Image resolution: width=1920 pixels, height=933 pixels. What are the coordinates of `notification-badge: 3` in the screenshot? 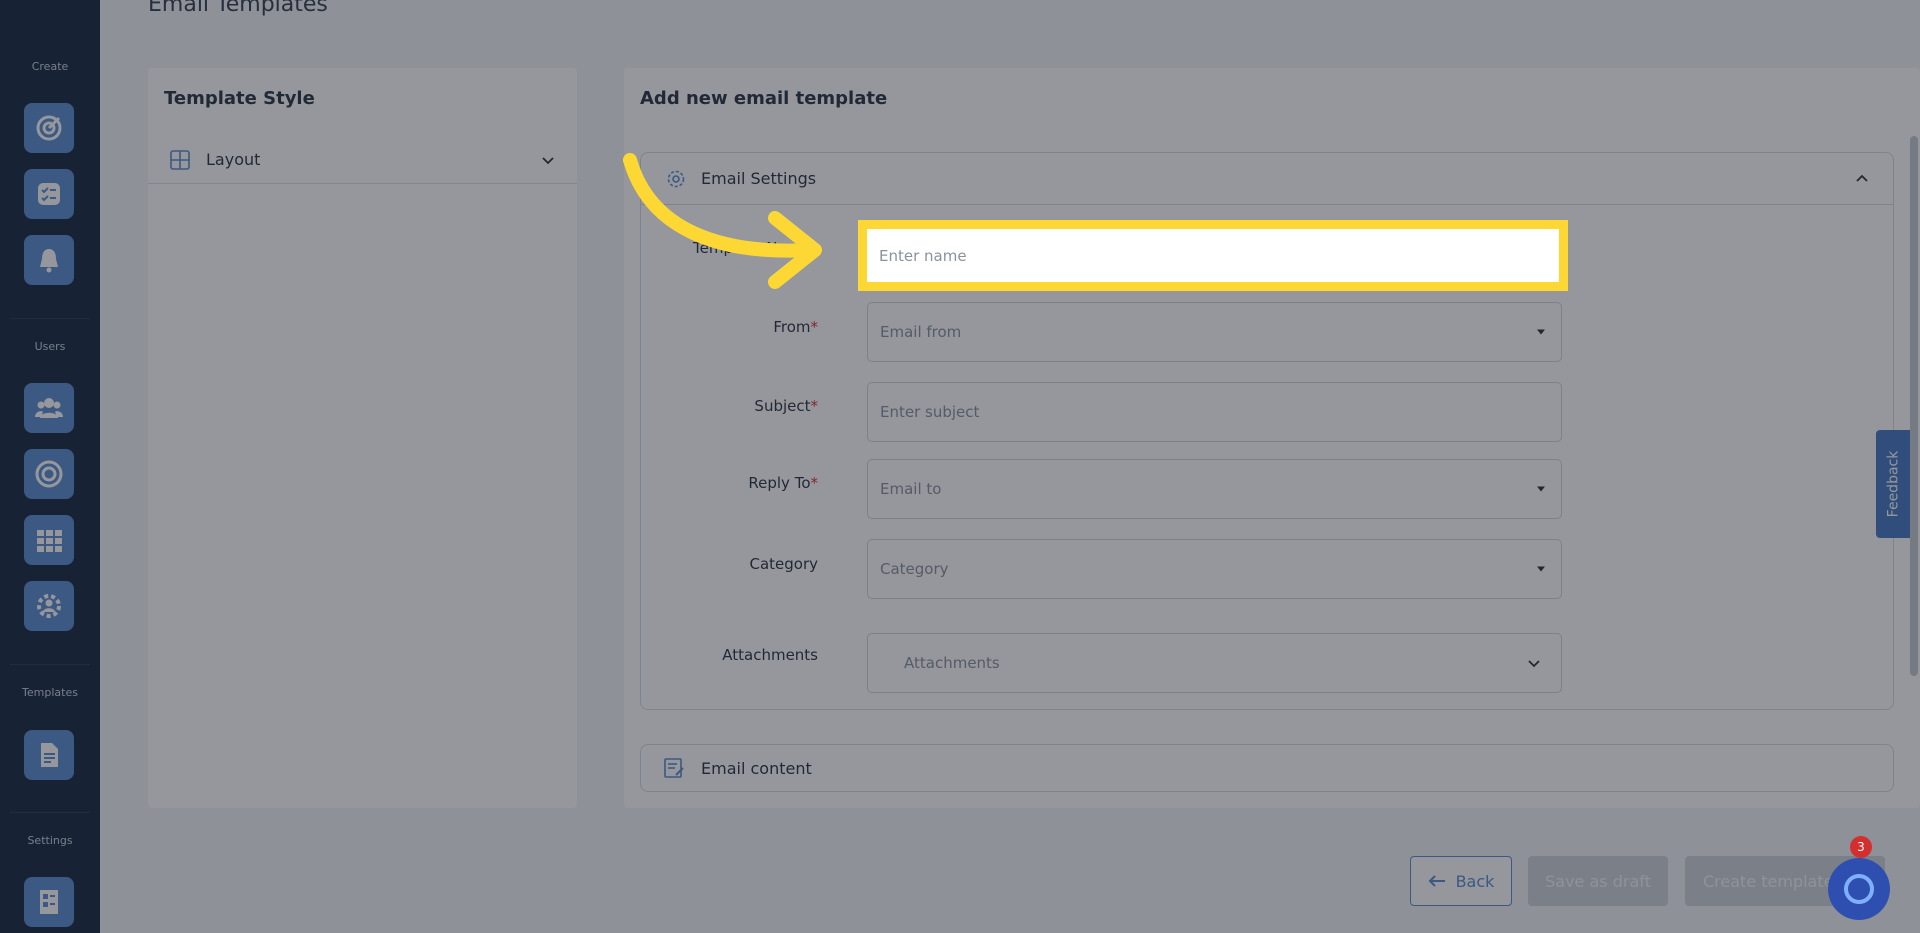 It's located at (1861, 847).